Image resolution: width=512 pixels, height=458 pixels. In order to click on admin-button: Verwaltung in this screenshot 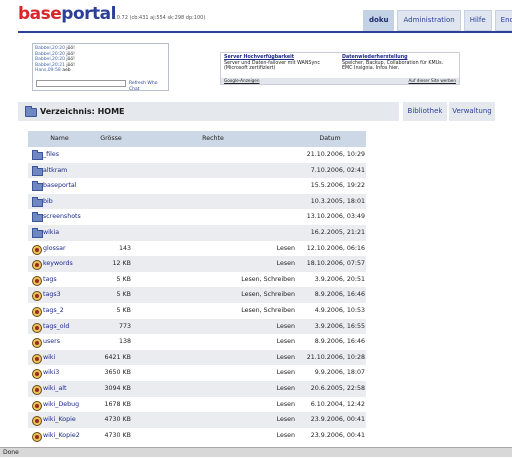, I will do `click(472, 111)`.